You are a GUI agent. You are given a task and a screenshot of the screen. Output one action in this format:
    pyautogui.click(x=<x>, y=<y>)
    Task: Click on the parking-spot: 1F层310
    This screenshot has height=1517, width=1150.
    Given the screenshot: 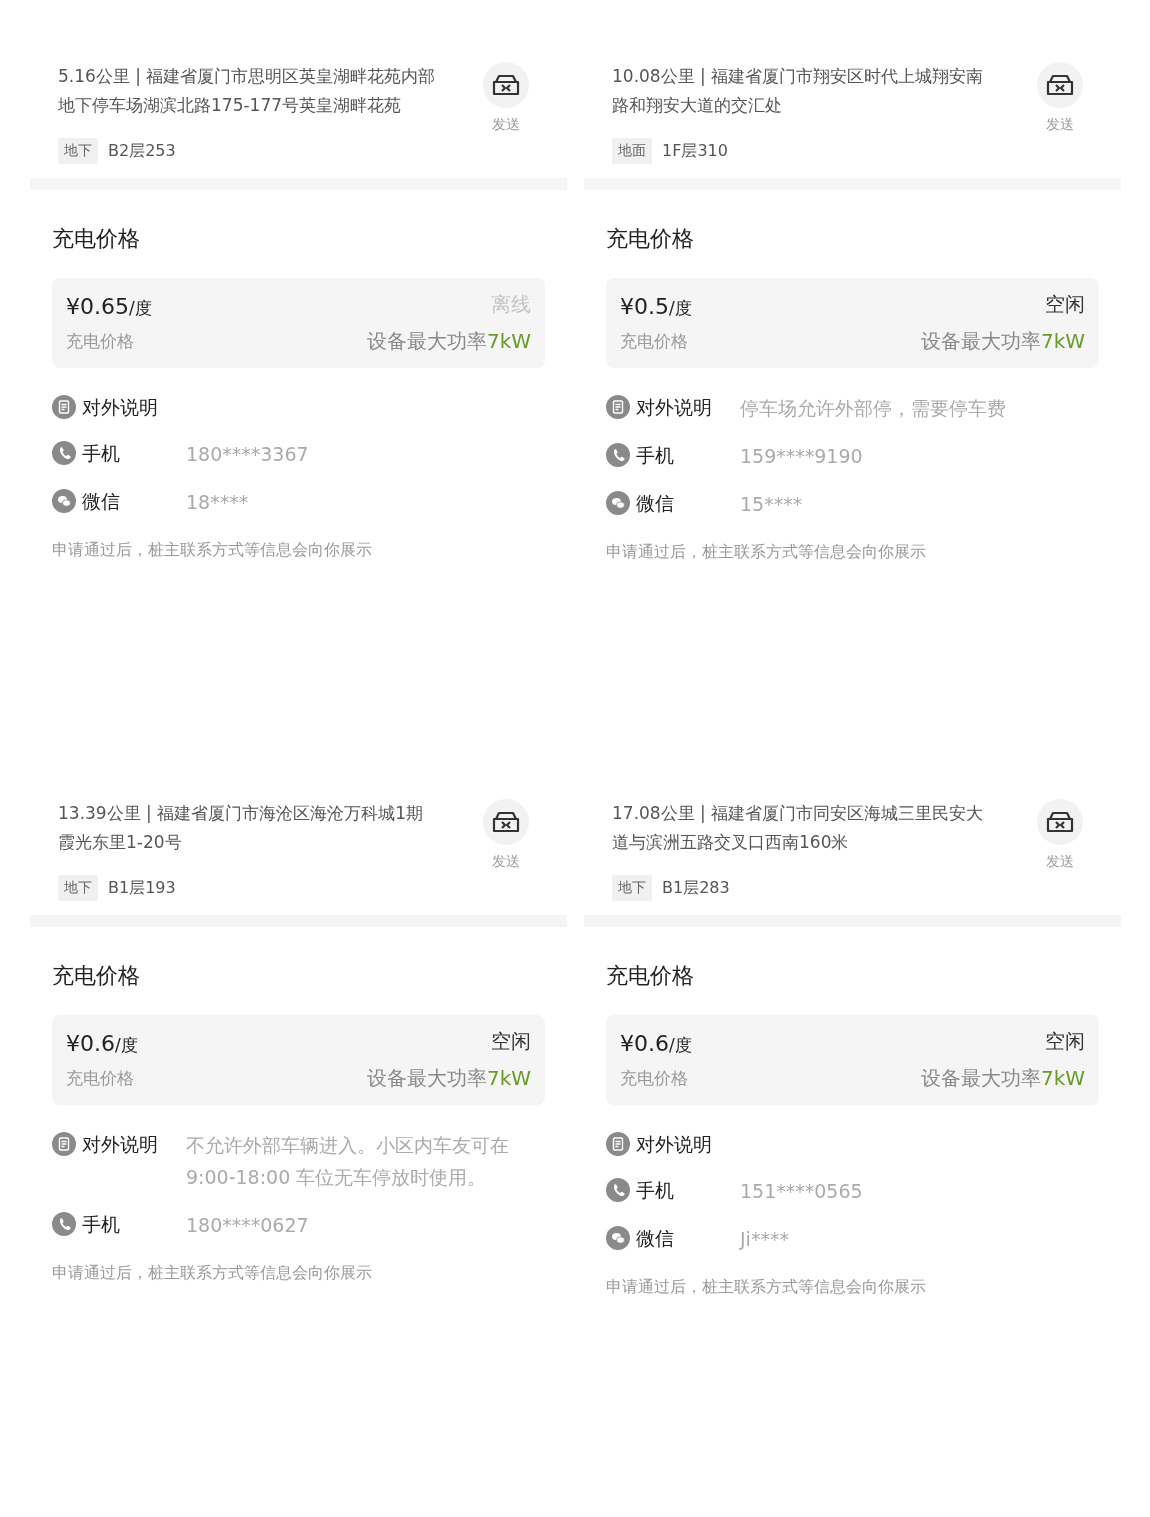 What is the action you would take?
    pyautogui.click(x=695, y=151)
    